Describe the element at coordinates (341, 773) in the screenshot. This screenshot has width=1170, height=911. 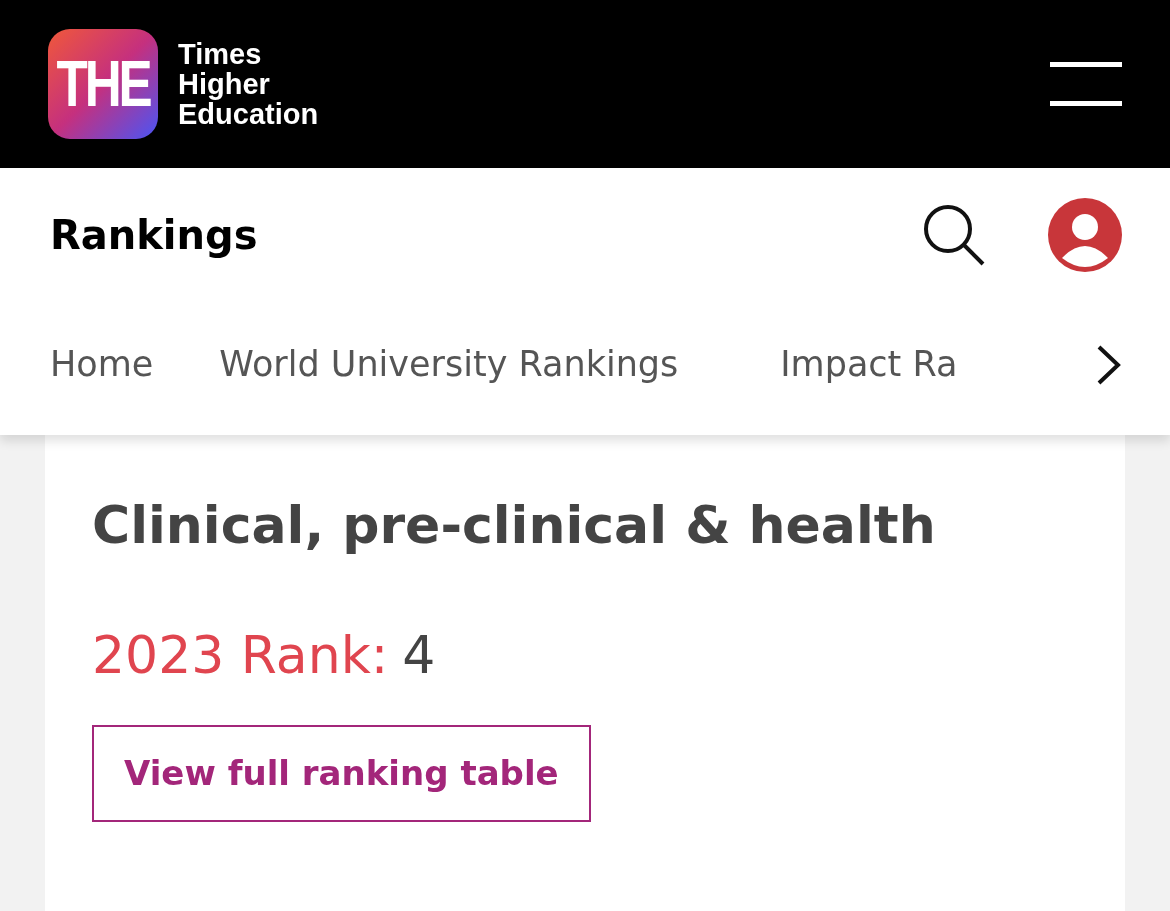
I see `view-ranking-button: View full ranking table` at that location.